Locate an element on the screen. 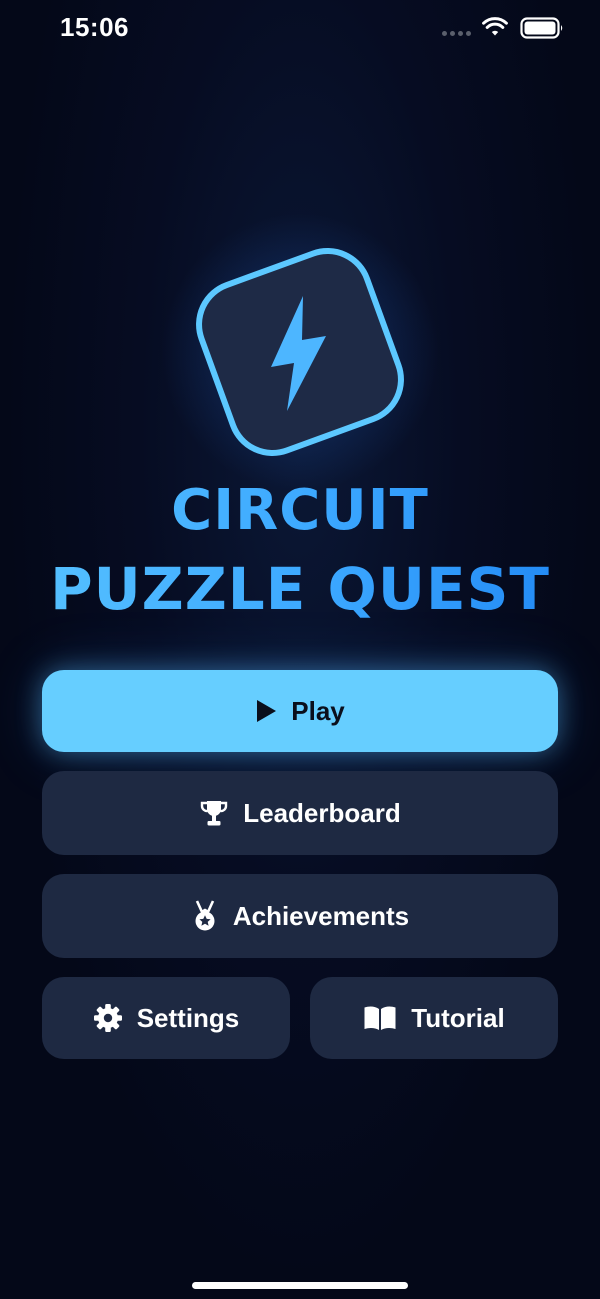 This screenshot has height=1299, width=600. tutorial-button: Tutorial is located at coordinates (434, 1018).